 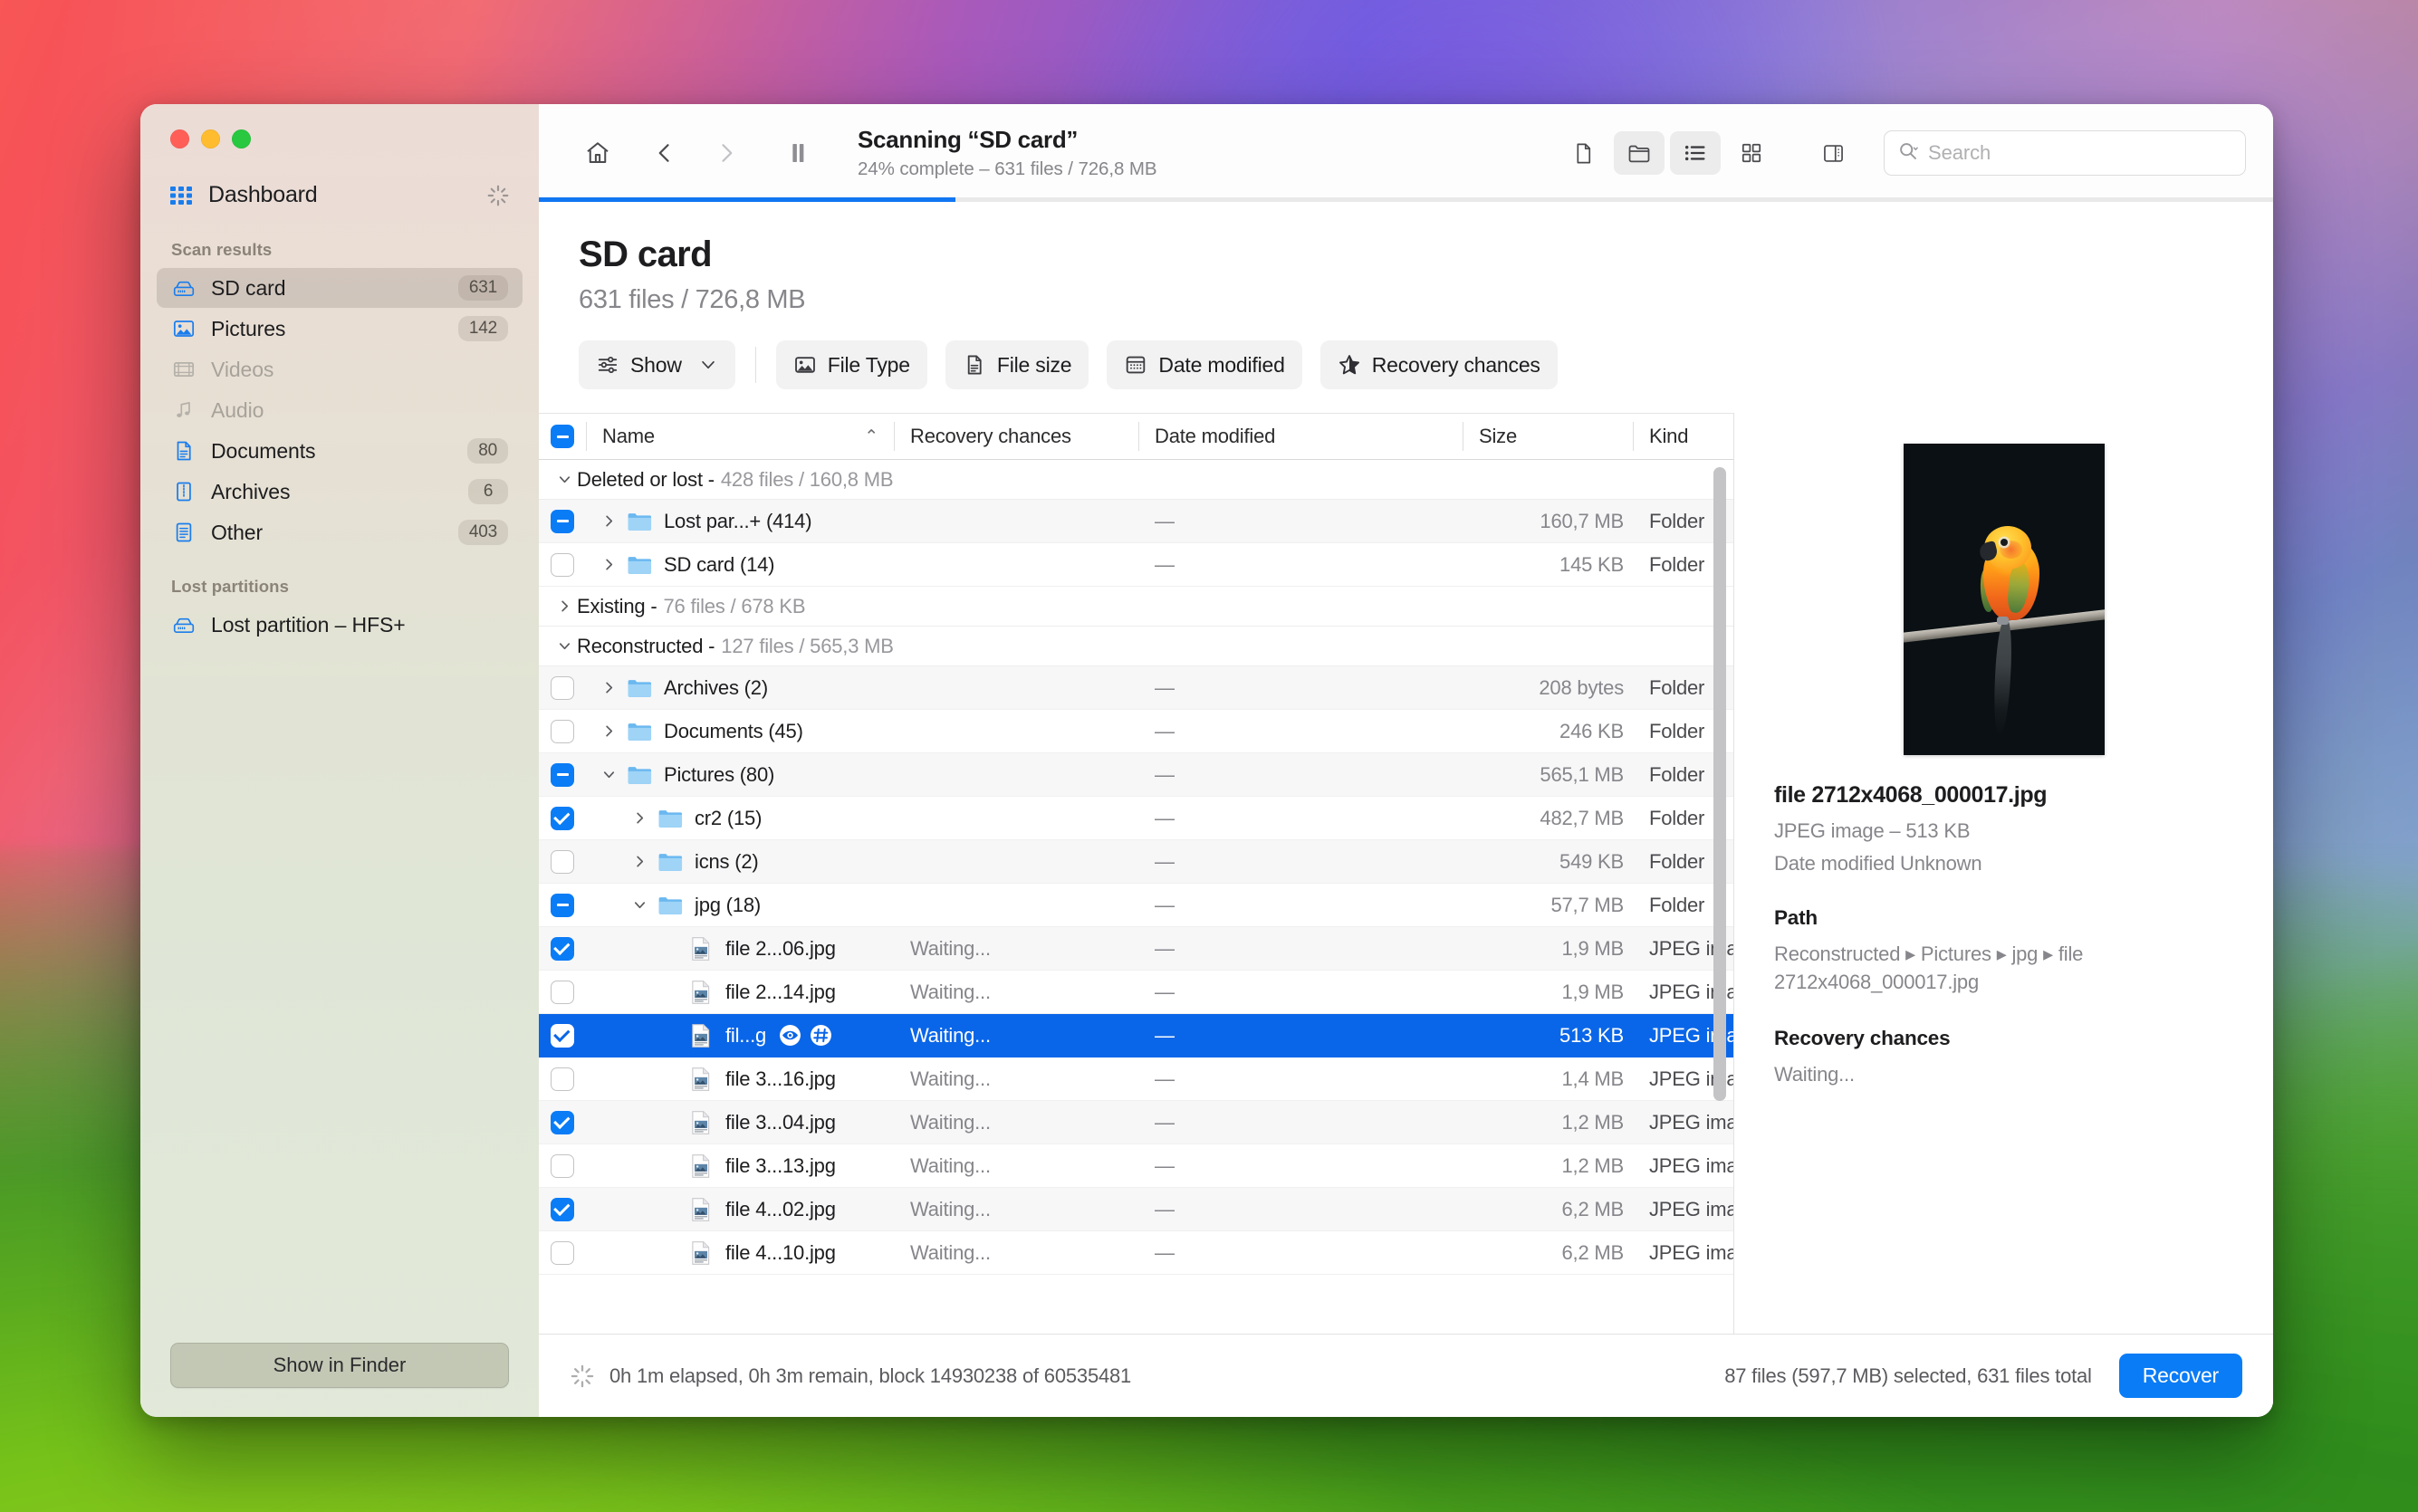 What do you see at coordinates (1406, 268) in the screenshot?
I see `page-header: SD card 631 files / 726,8 MB` at bounding box center [1406, 268].